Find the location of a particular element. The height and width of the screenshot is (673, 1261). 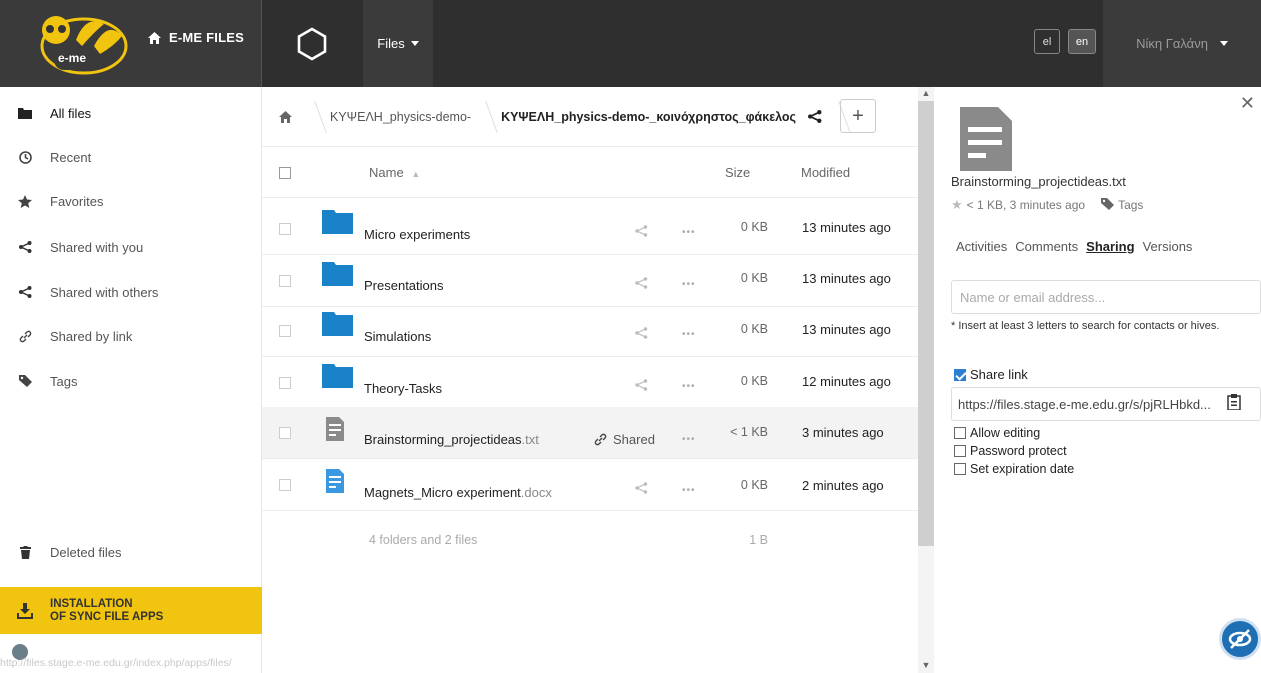

share-link-option: Share link is located at coordinates (991, 374).